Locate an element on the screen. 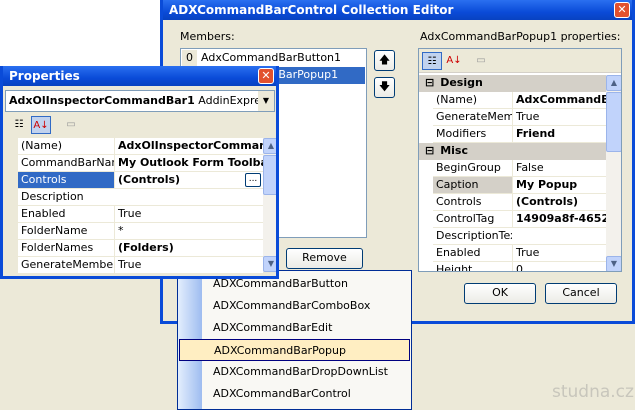 This screenshot has width=635, height=410. properties-close-button: ✕ is located at coordinates (266, 76).